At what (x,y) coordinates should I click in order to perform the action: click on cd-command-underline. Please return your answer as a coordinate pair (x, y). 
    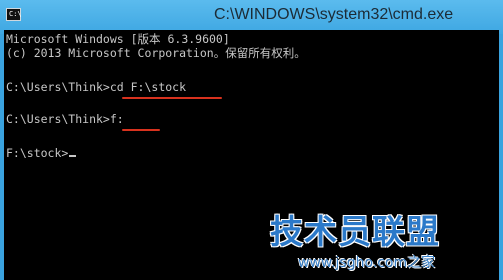
    Looking at the image, I should click on (172, 98).